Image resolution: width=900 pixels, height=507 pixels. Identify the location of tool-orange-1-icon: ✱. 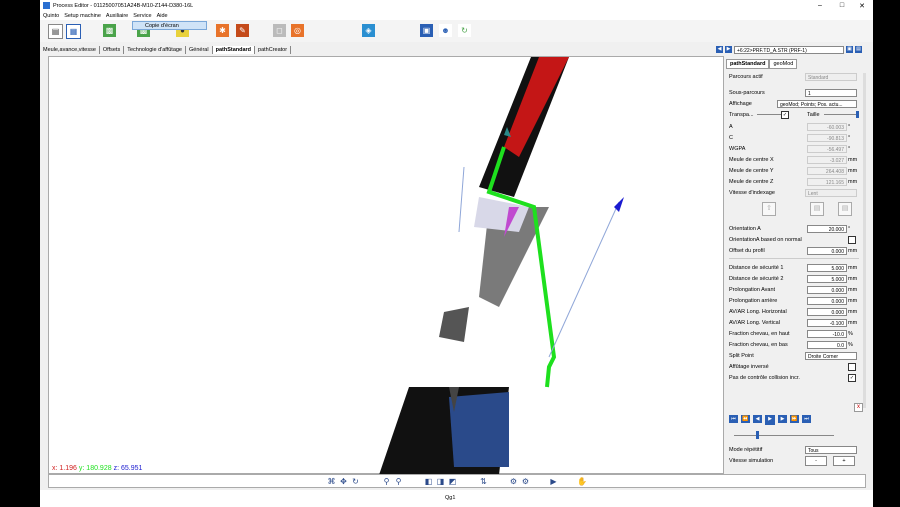
(222, 30).